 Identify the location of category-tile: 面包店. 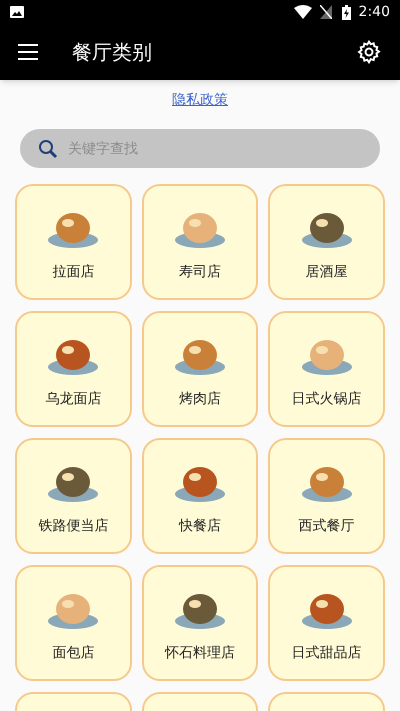
(73, 623).